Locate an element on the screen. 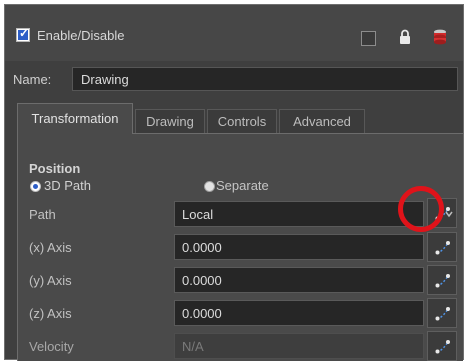 The height and width of the screenshot is (362, 468). layer-stack-icon is located at coordinates (440, 37).